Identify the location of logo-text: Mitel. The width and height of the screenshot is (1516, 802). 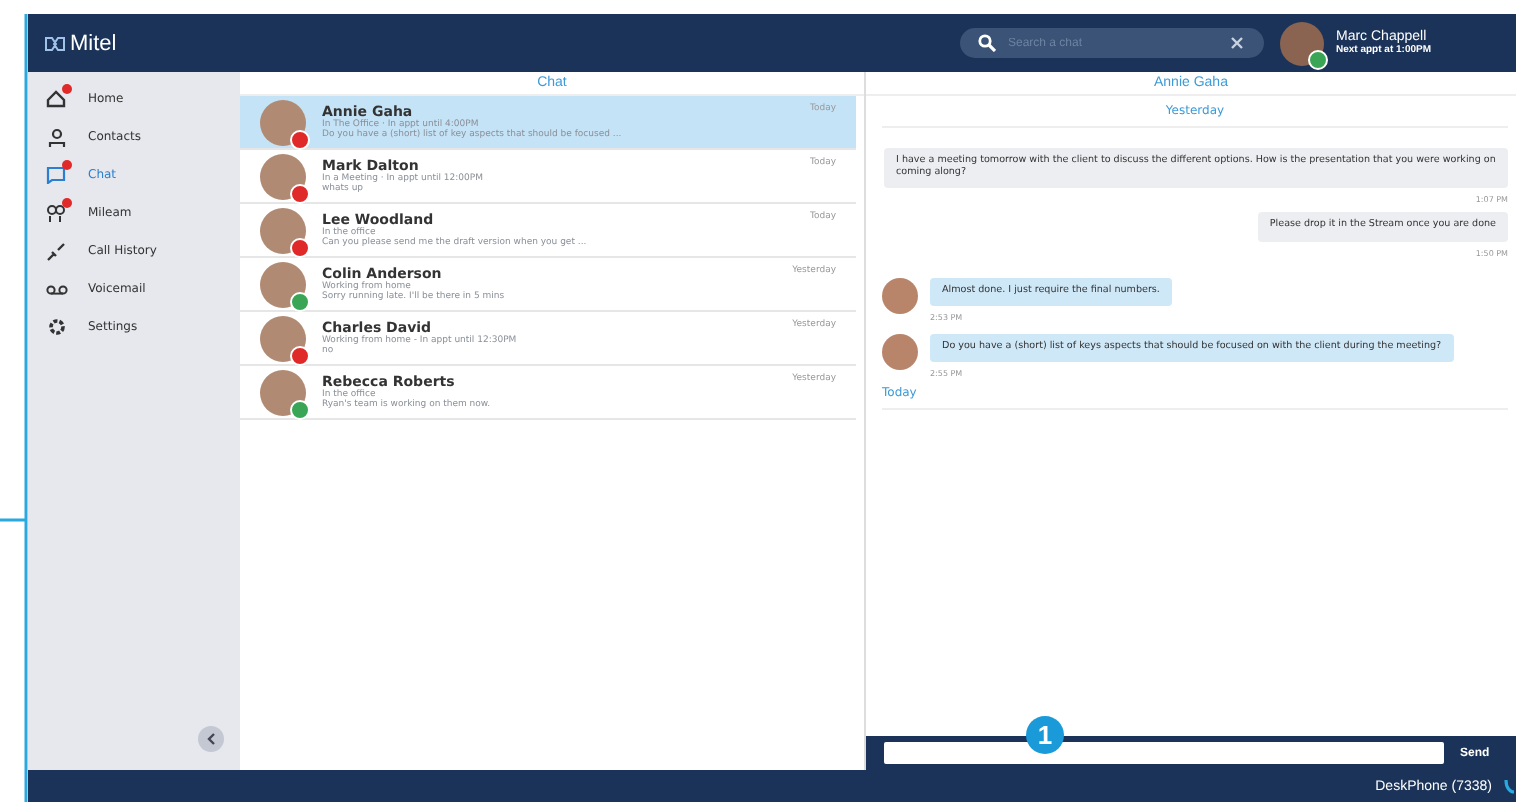
(93, 43).